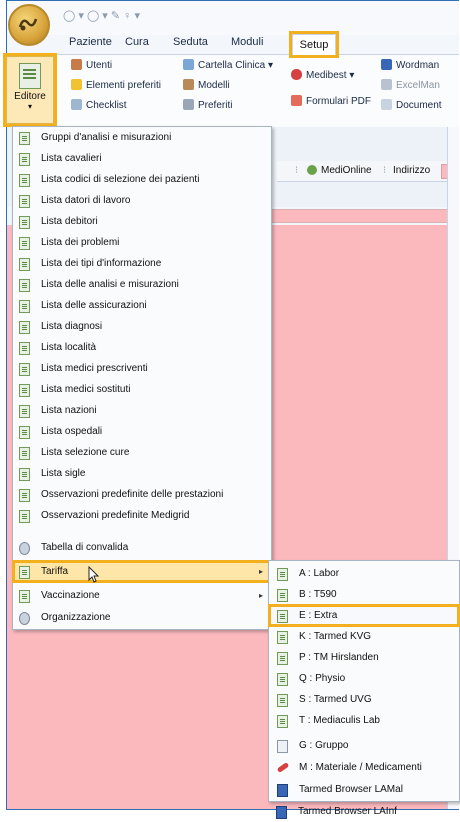 This screenshot has height=822, width=460. What do you see at coordinates (296, 100) in the screenshot?
I see `pdf-icon` at bounding box center [296, 100].